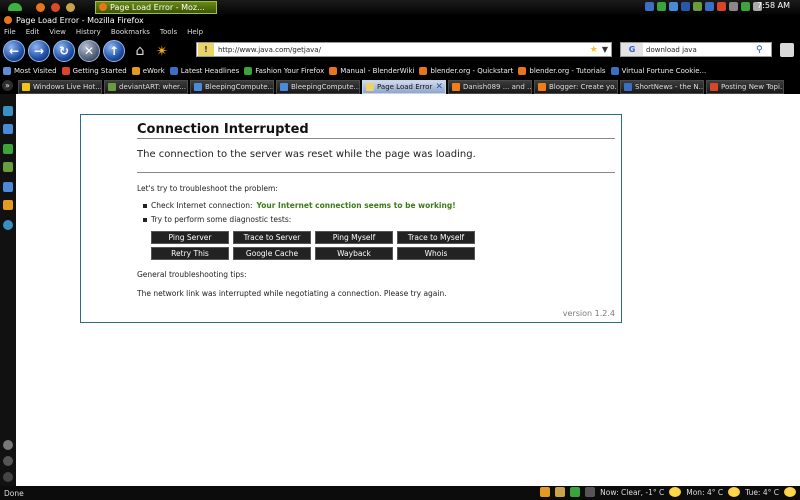 The image size is (800, 500). I want to click on weather-mon: Mon: 4° C, so click(704, 492).